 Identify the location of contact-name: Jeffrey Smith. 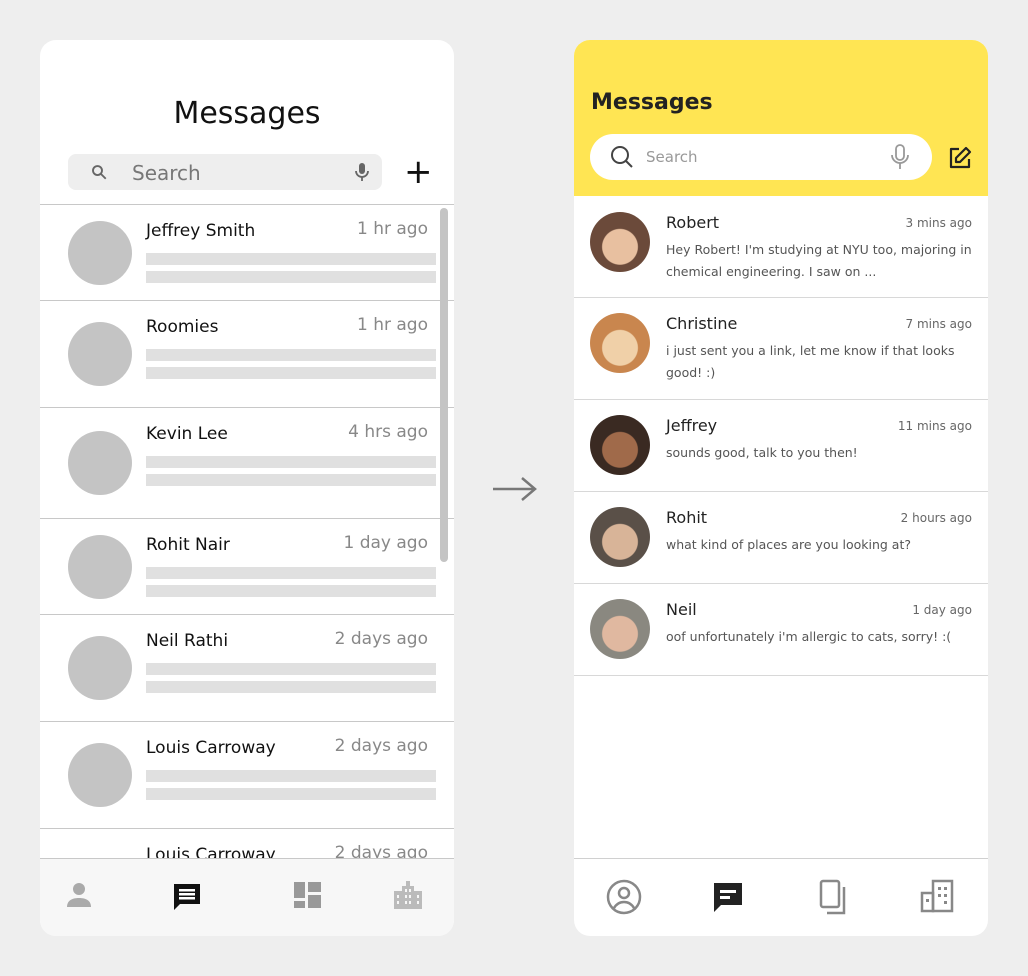
(201, 231).